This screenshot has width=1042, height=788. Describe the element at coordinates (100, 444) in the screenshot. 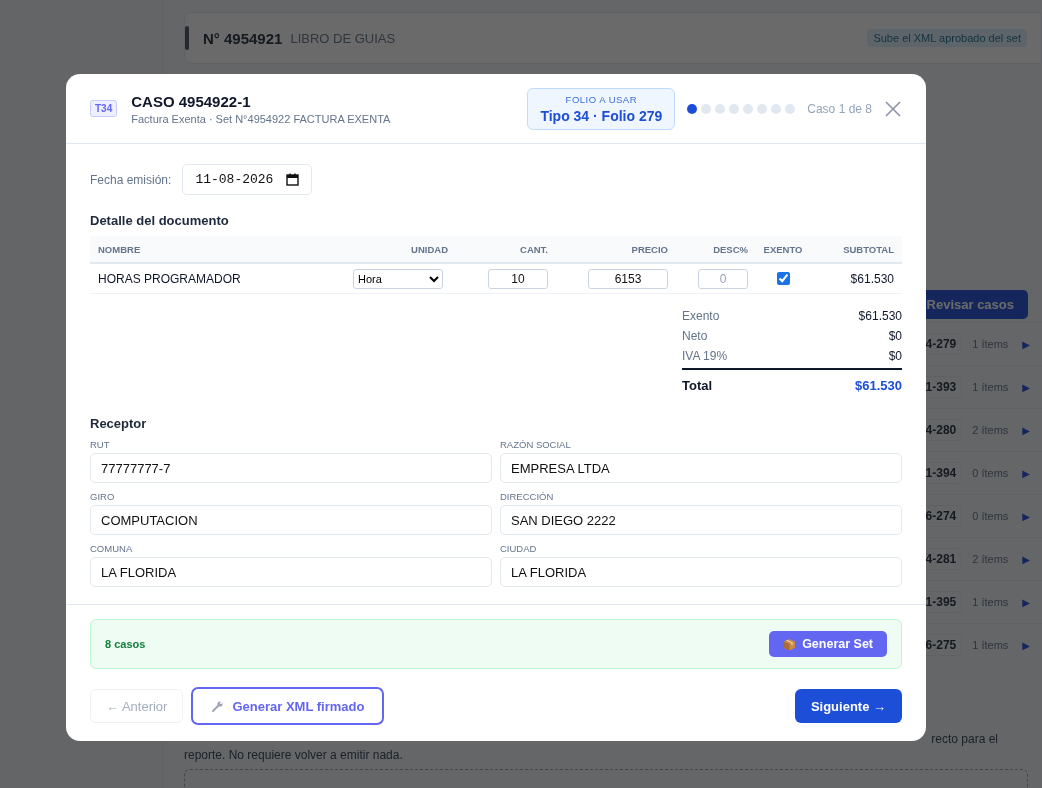

I see `field-label: RUT` at that location.